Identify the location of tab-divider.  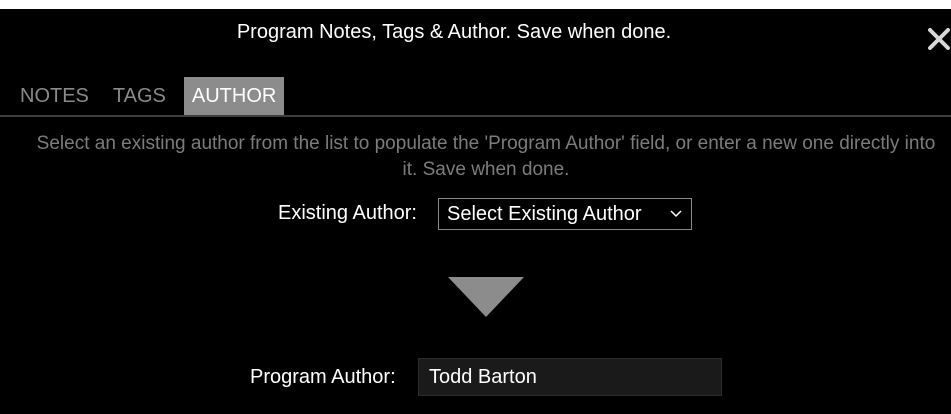
(475, 116).